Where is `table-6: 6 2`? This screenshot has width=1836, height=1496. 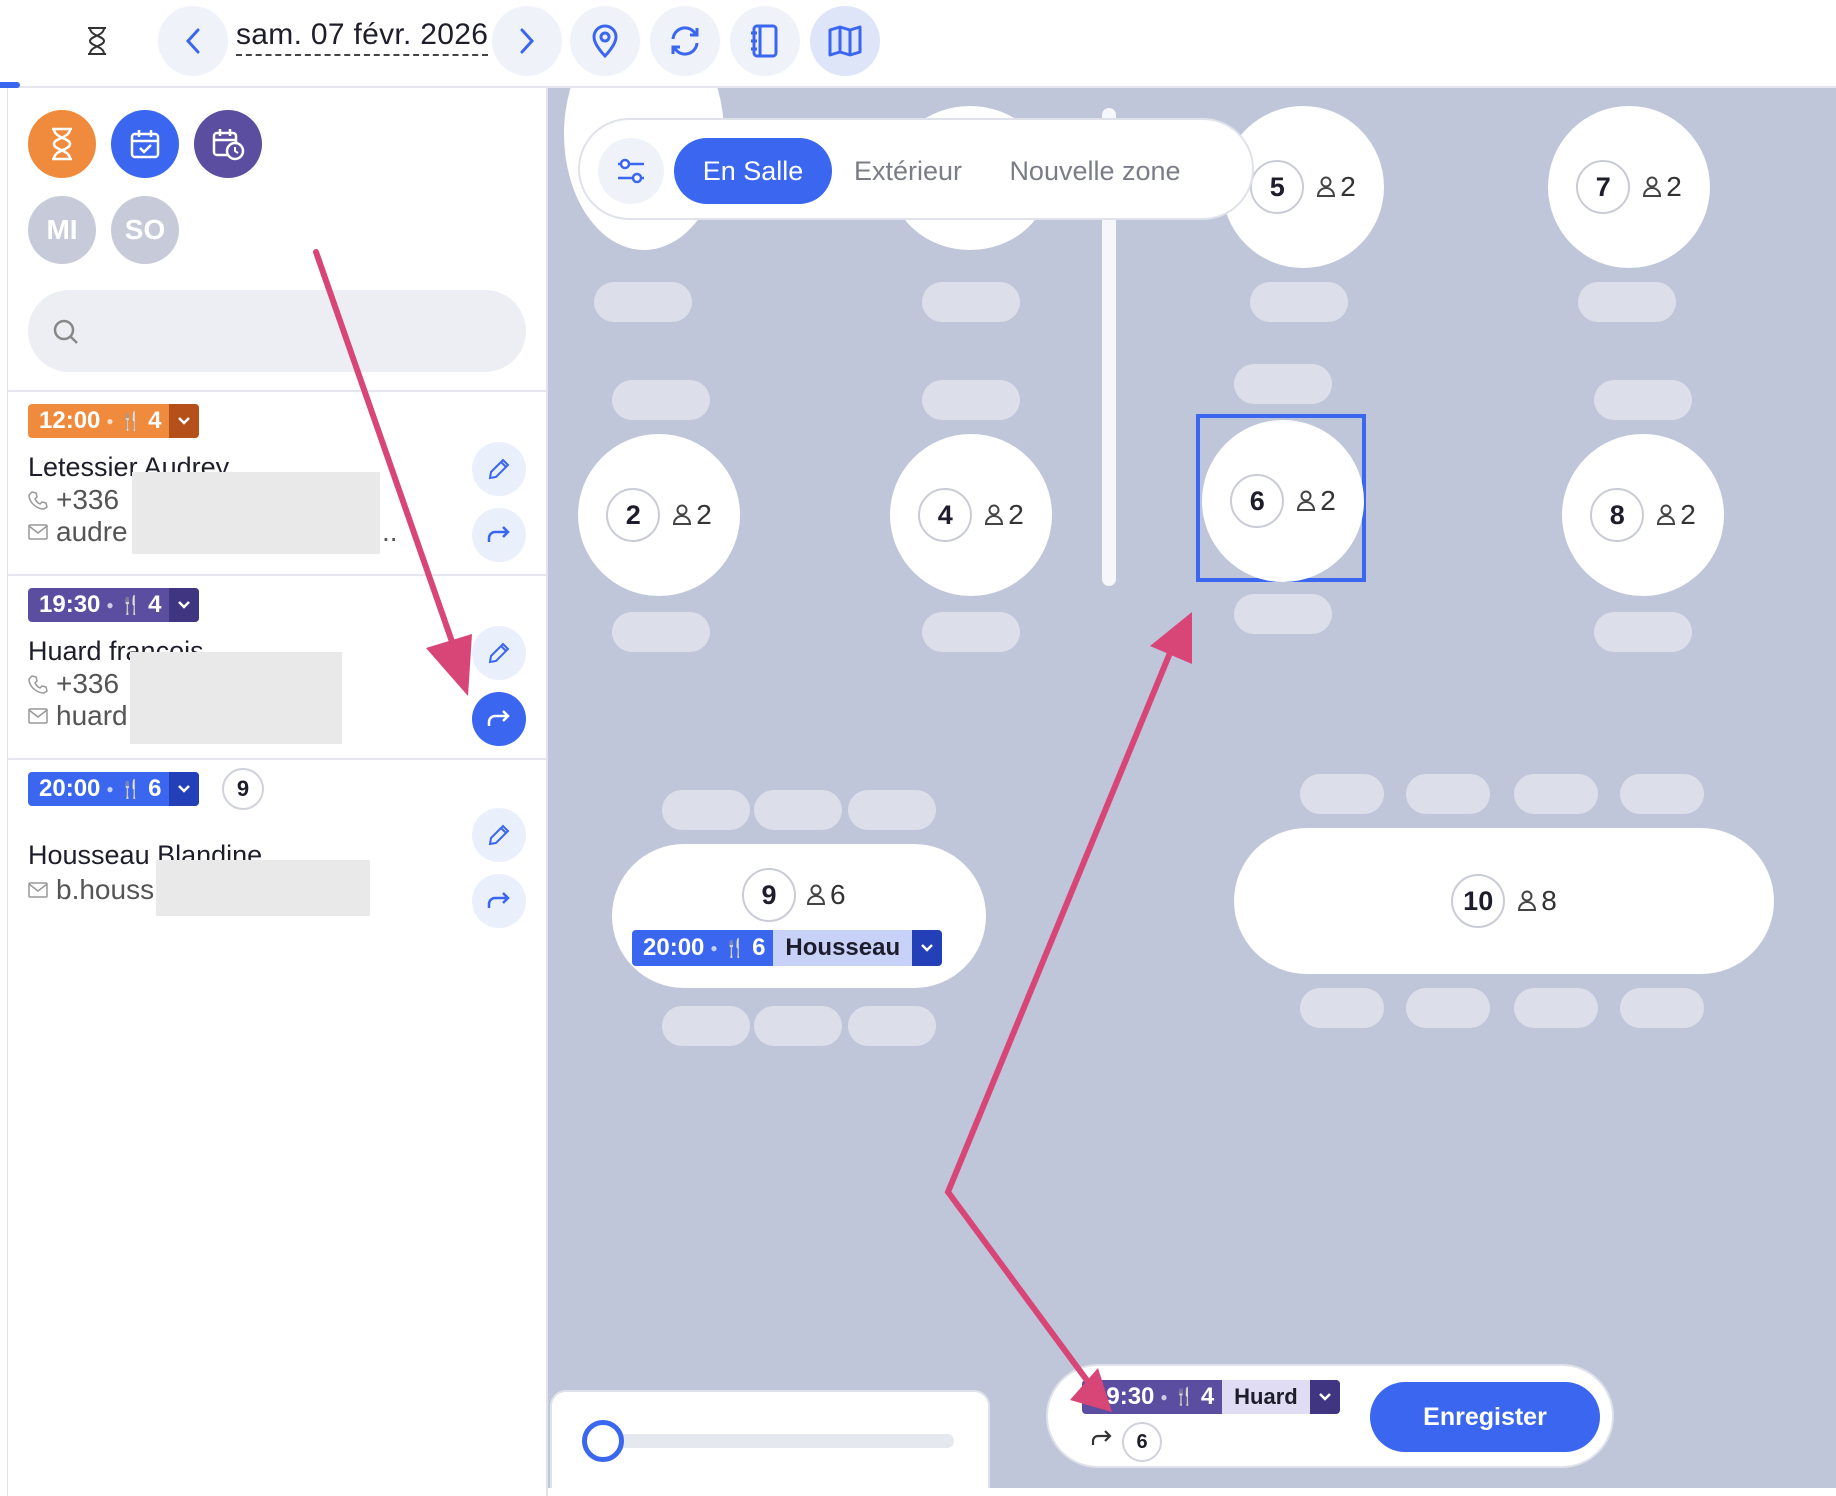 table-6: 6 2 is located at coordinates (1283, 501).